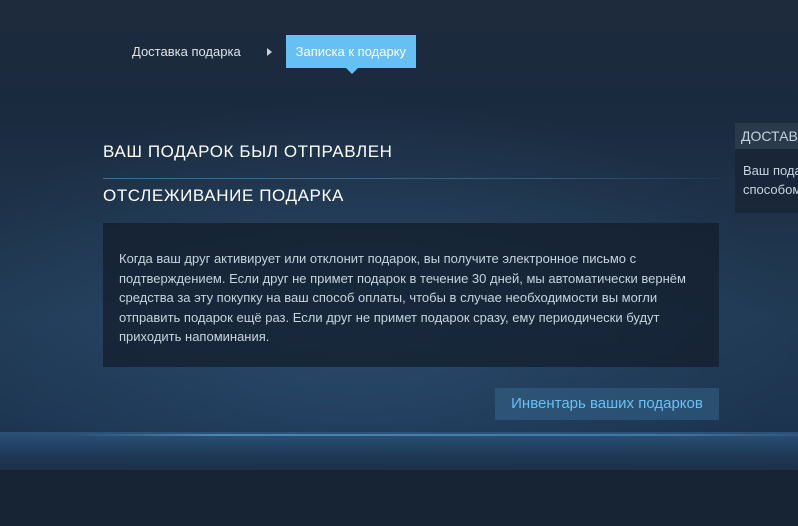  I want to click on side-panel-body: Ваш пода способом, so click(770, 180).